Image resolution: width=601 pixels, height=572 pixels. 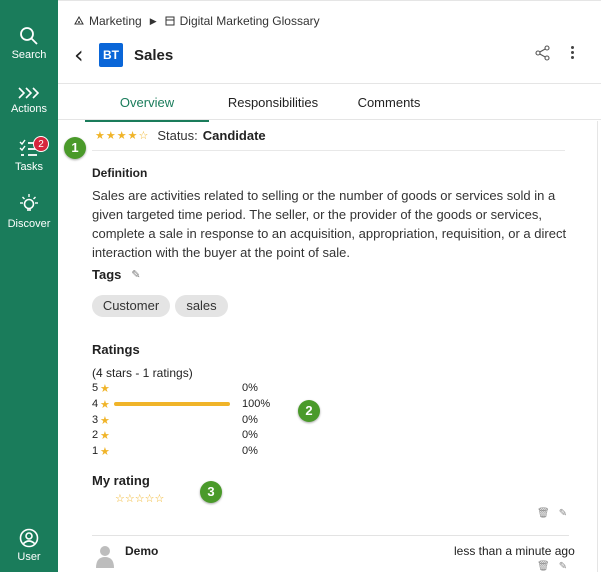 I want to click on breadcrumb: Marketing ▶ Digital Marketing Glossary, so click(x=197, y=21).